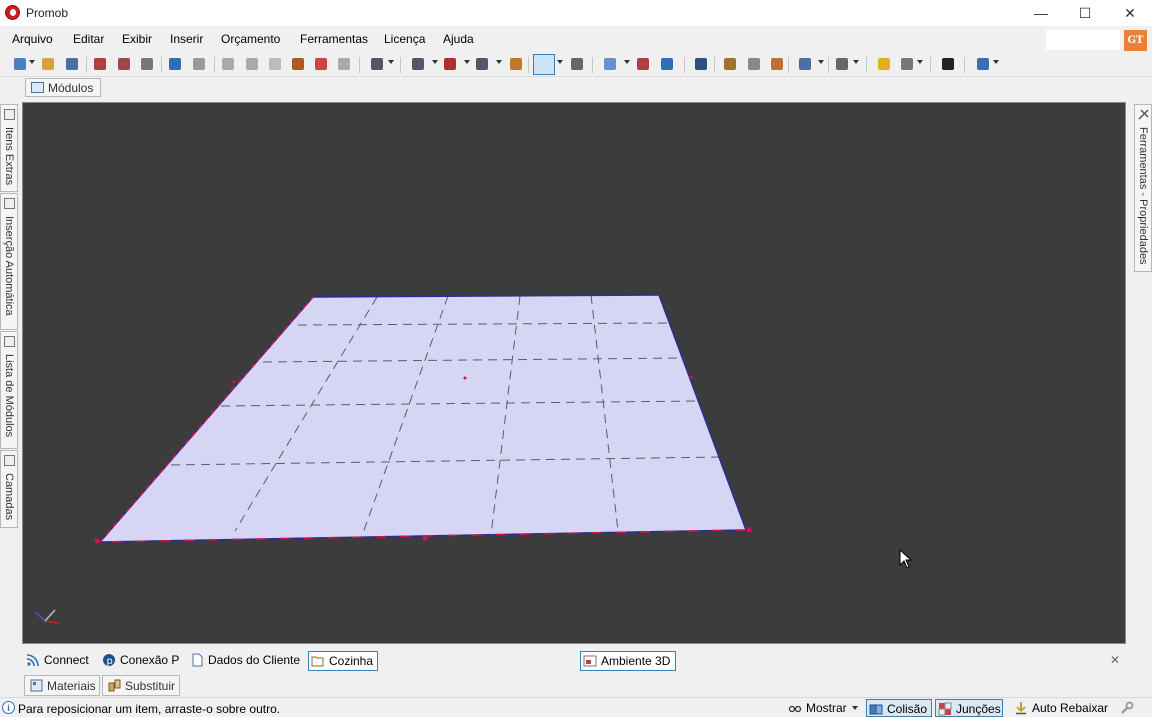 The image size is (1152, 717). Describe the element at coordinates (199, 64) in the screenshot. I see `redo-icon` at that location.